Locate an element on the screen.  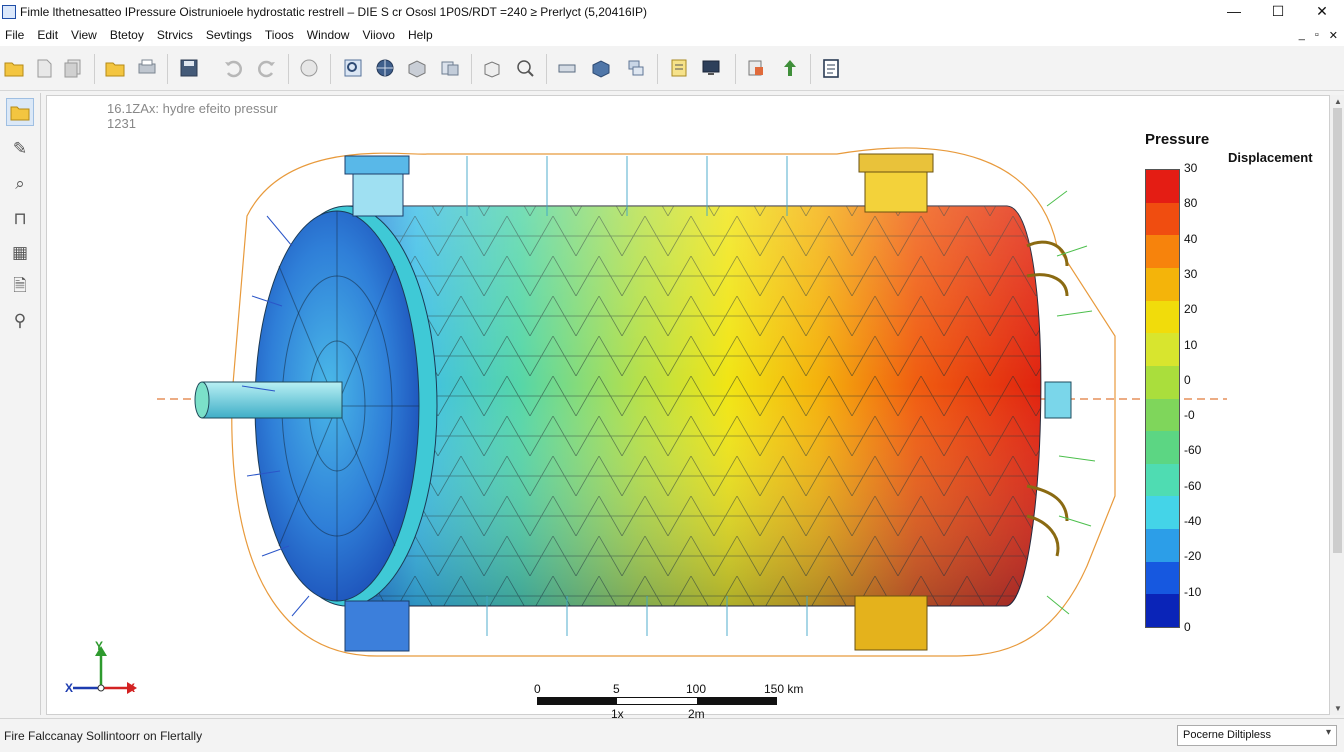
y-axis-label: Y is located at coordinates (99, 646).